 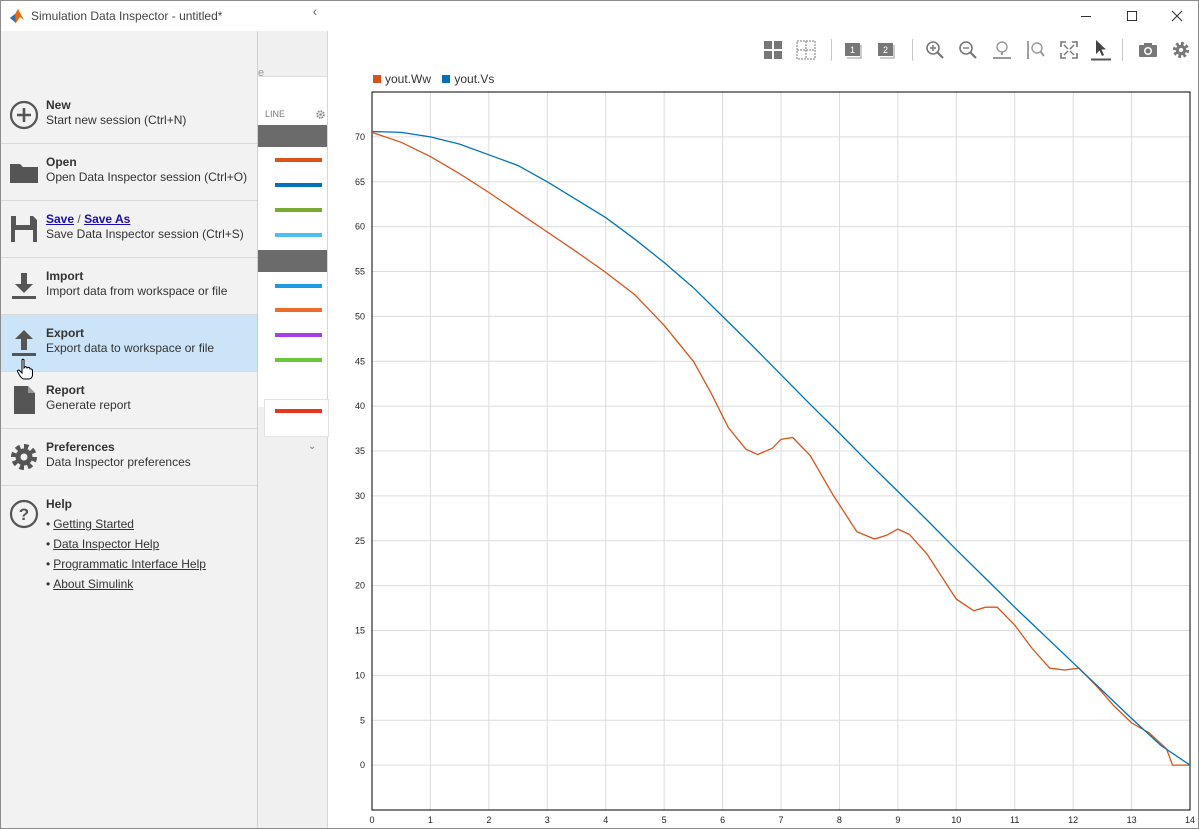 I want to click on about-simulink-link: About Simulink, so click(x=93, y=584).